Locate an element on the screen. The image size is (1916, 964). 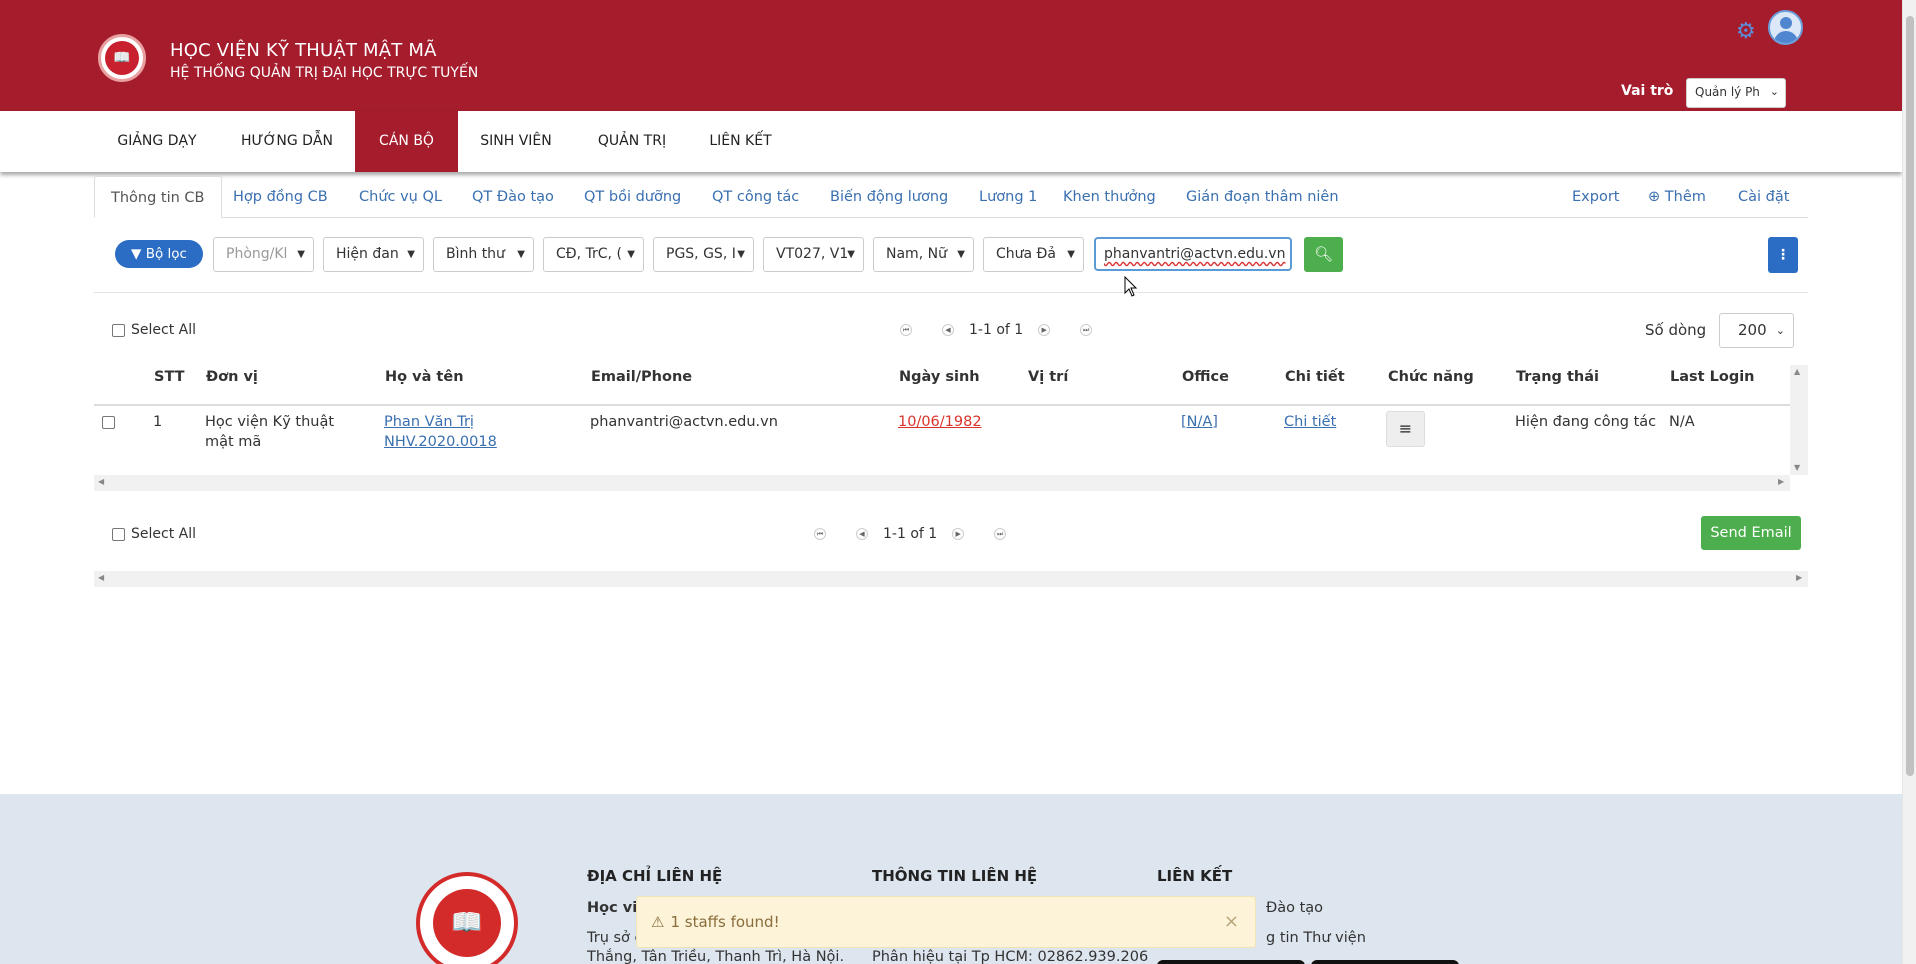
col-last-login: Last Login is located at coordinates (1712, 377).